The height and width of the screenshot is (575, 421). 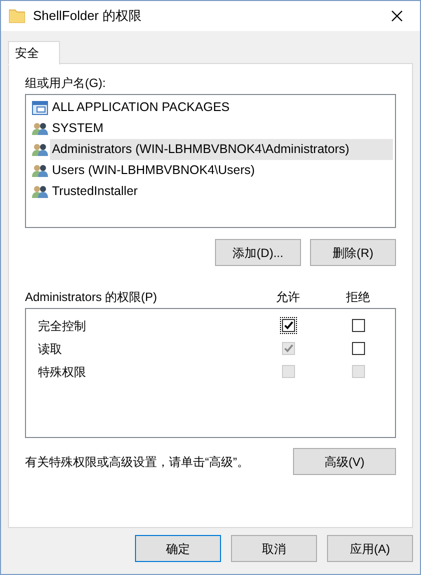 I want to click on group-list-label: 组或用户名(G):, so click(x=66, y=83).